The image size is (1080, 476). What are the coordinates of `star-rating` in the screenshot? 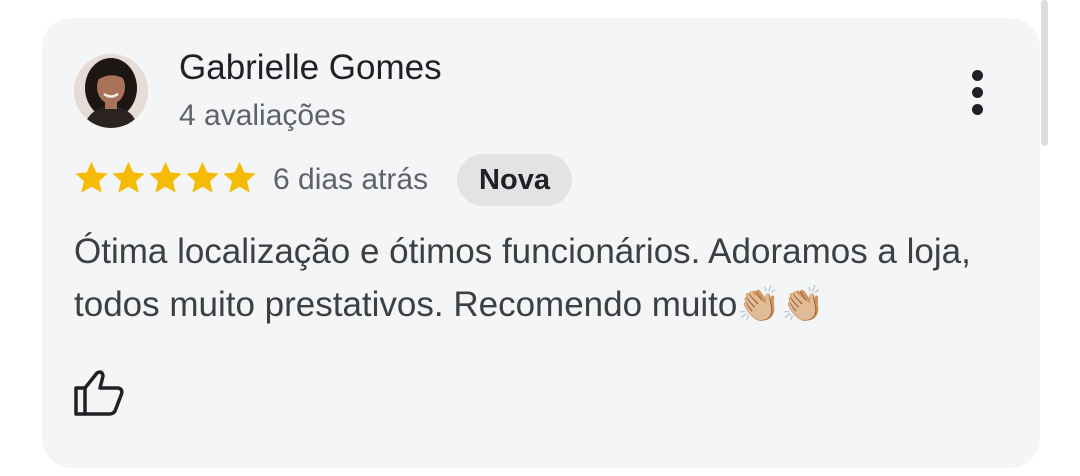 It's located at (165, 177).